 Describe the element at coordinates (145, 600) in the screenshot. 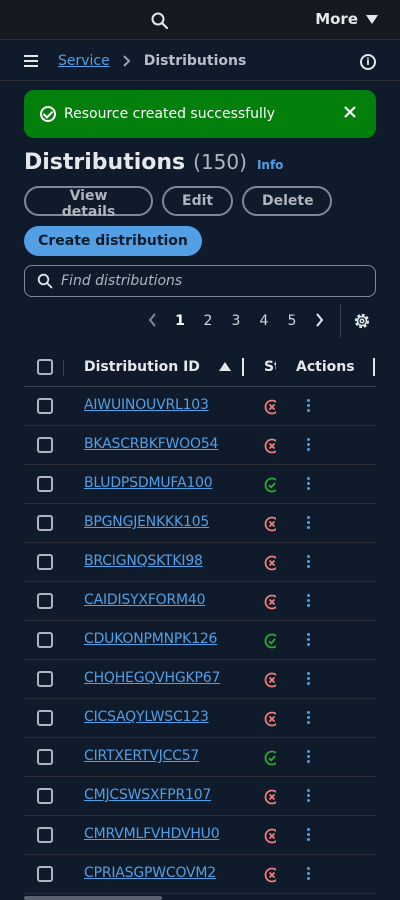

I see `distribution-id-link: CAIDISYXFORM40` at that location.